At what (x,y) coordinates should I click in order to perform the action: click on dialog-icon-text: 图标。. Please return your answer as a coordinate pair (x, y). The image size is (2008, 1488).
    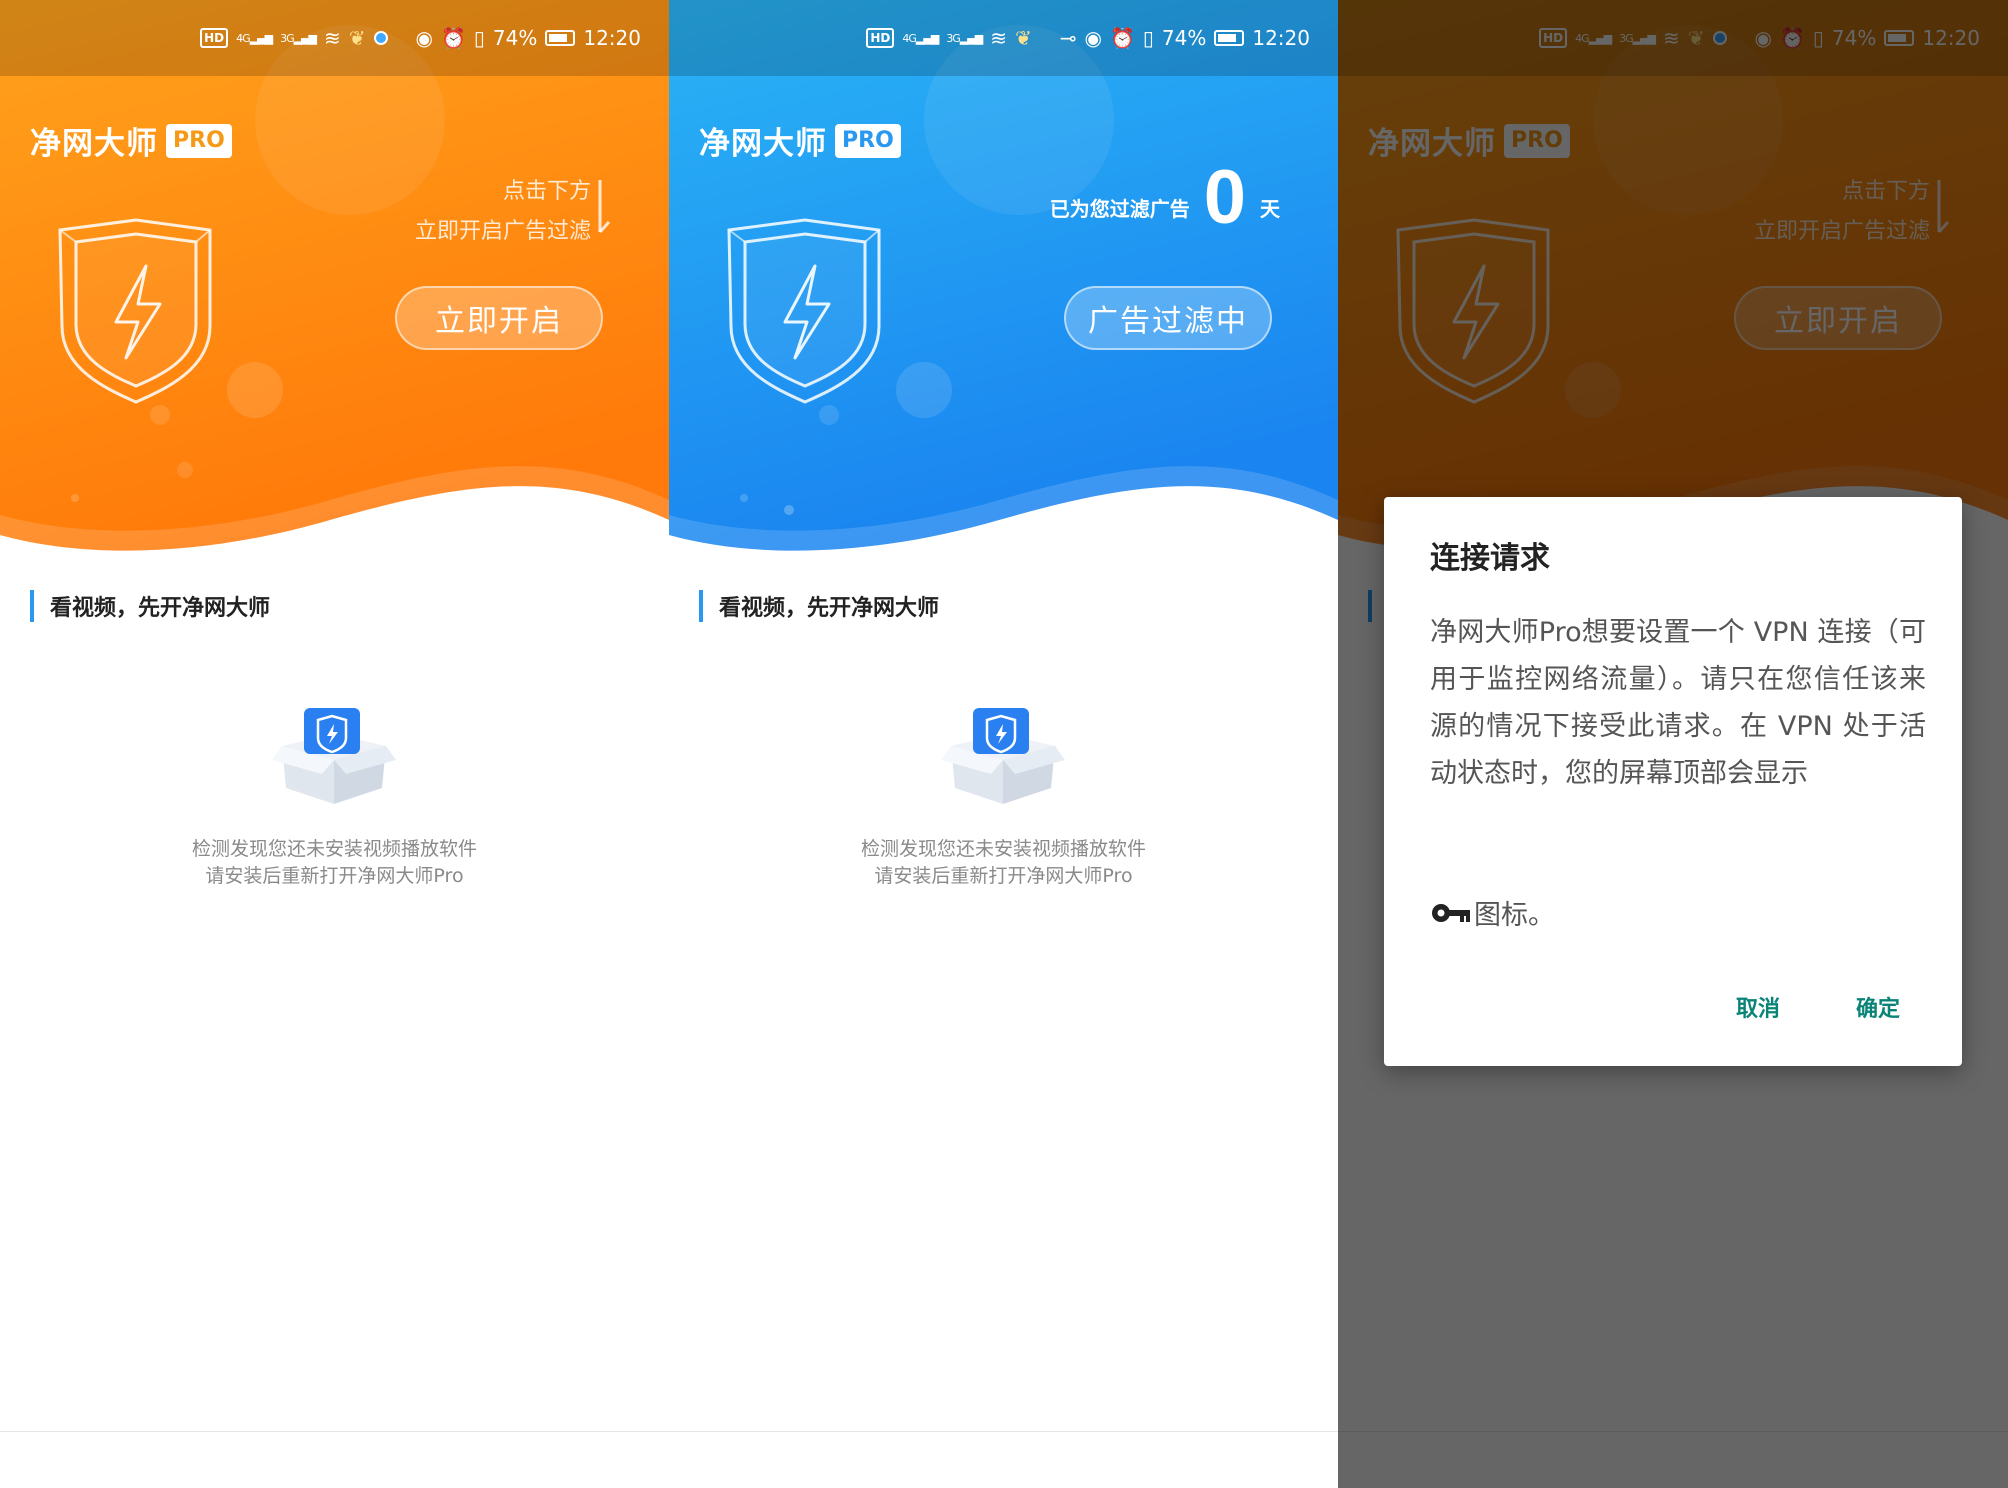
    Looking at the image, I should click on (1514, 915).